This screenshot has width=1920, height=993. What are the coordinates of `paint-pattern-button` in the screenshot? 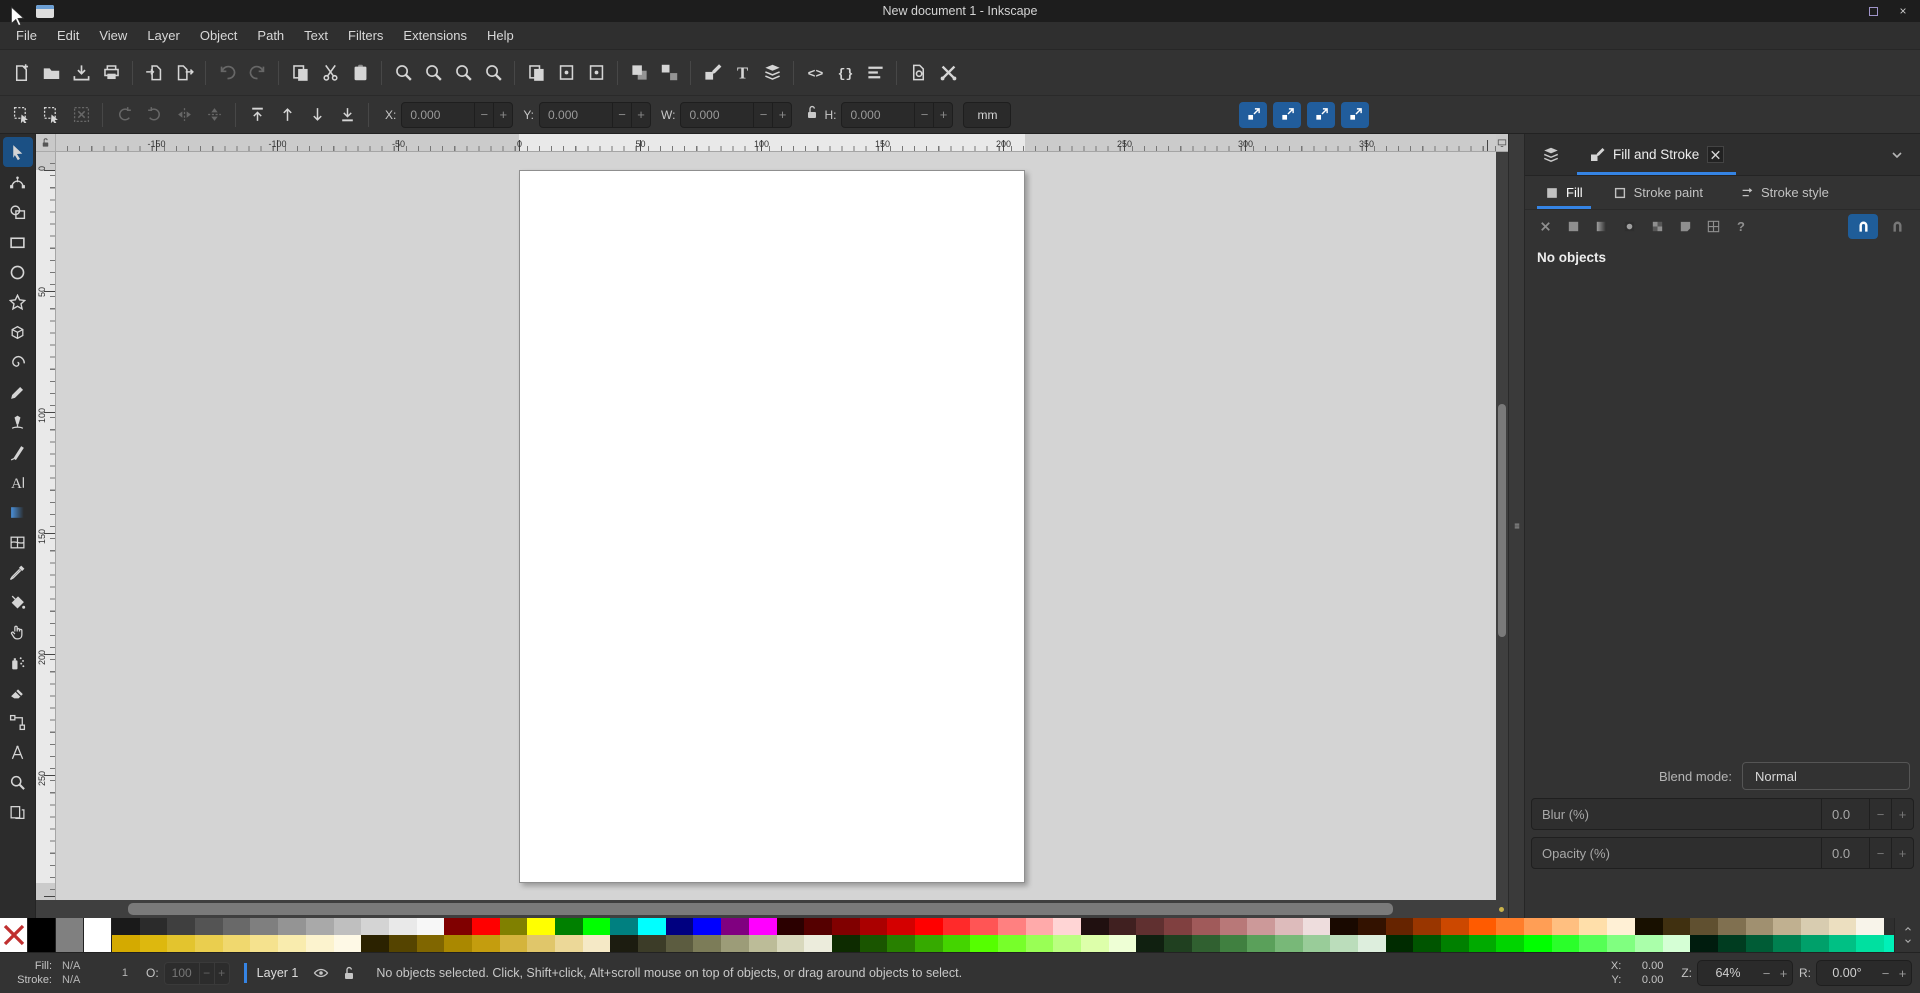 It's located at (1657, 226).